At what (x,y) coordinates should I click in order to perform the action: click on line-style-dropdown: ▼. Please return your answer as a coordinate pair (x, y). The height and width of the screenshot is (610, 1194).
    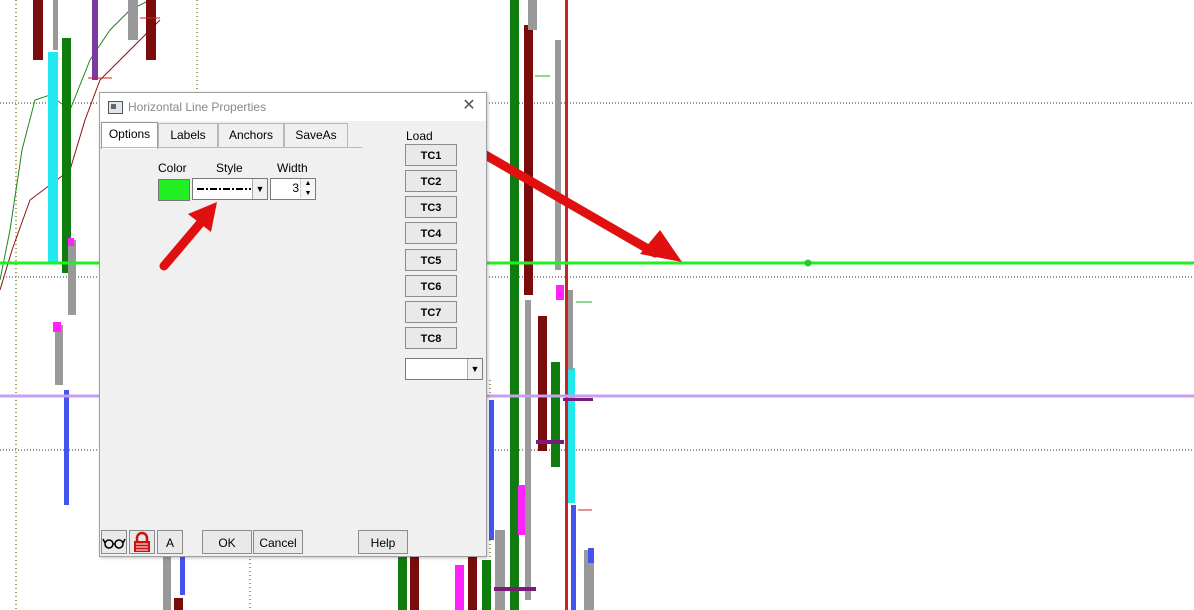
    Looking at the image, I should click on (230, 189).